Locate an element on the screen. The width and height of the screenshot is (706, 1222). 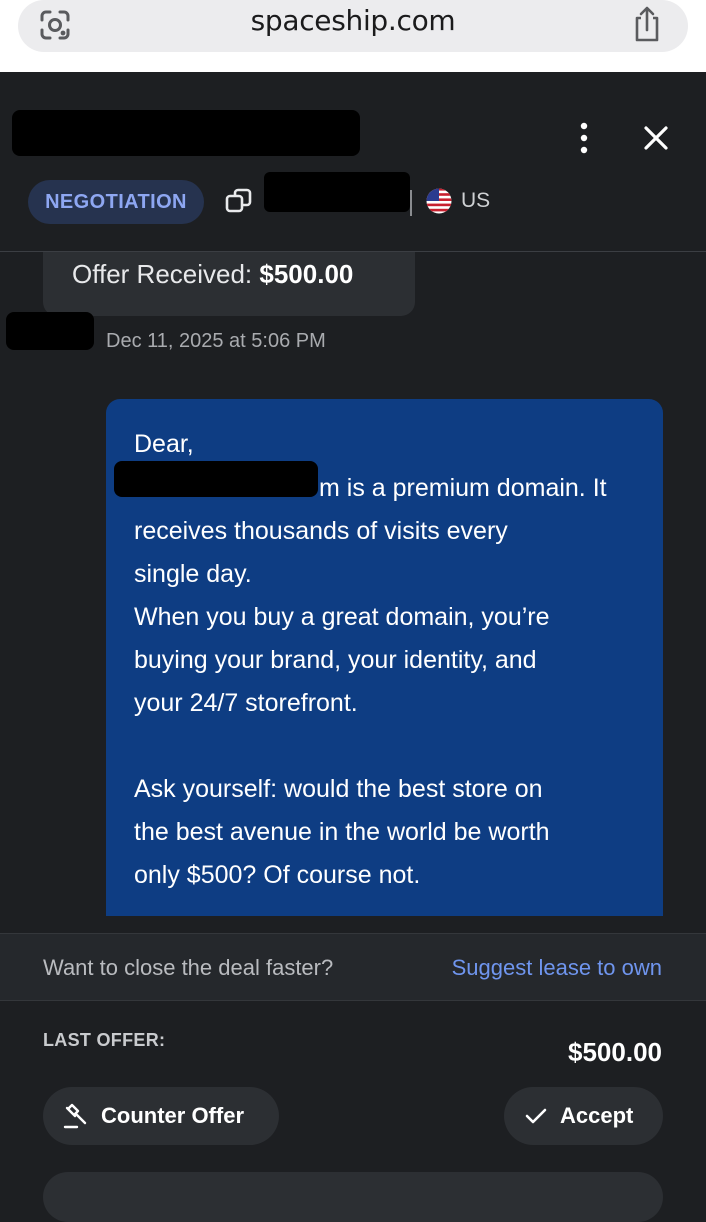
redacted-domain-in-message is located at coordinates (216, 479).